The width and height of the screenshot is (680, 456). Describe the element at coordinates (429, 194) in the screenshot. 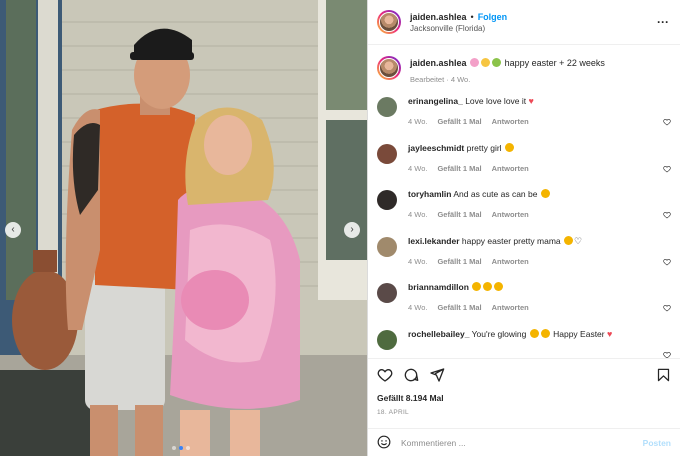

I see `comment-username: toryhamlin` at that location.